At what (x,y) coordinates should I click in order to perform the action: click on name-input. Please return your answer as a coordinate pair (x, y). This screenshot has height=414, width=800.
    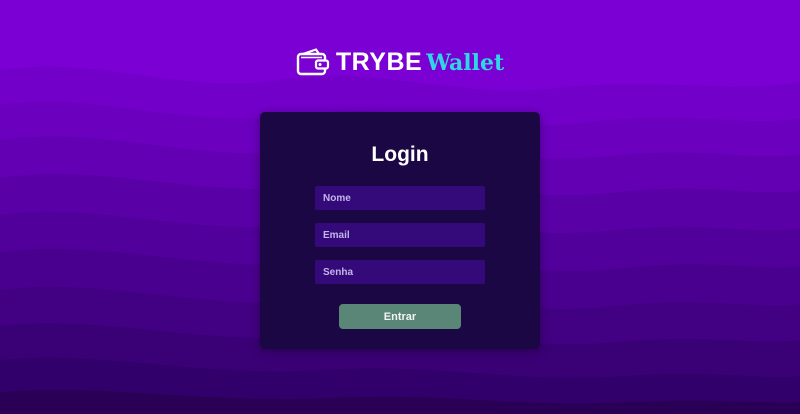
    Looking at the image, I should click on (400, 198).